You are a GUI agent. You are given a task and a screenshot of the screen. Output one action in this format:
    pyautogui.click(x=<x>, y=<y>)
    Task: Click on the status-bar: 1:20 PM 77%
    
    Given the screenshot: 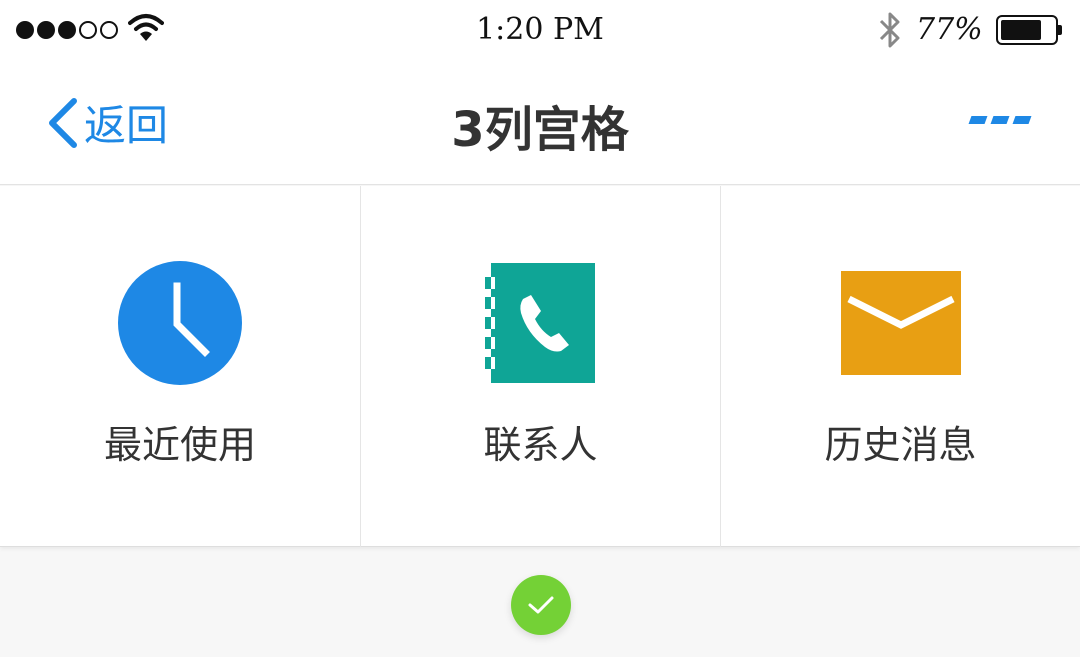 What is the action you would take?
    pyautogui.click(x=540, y=30)
    